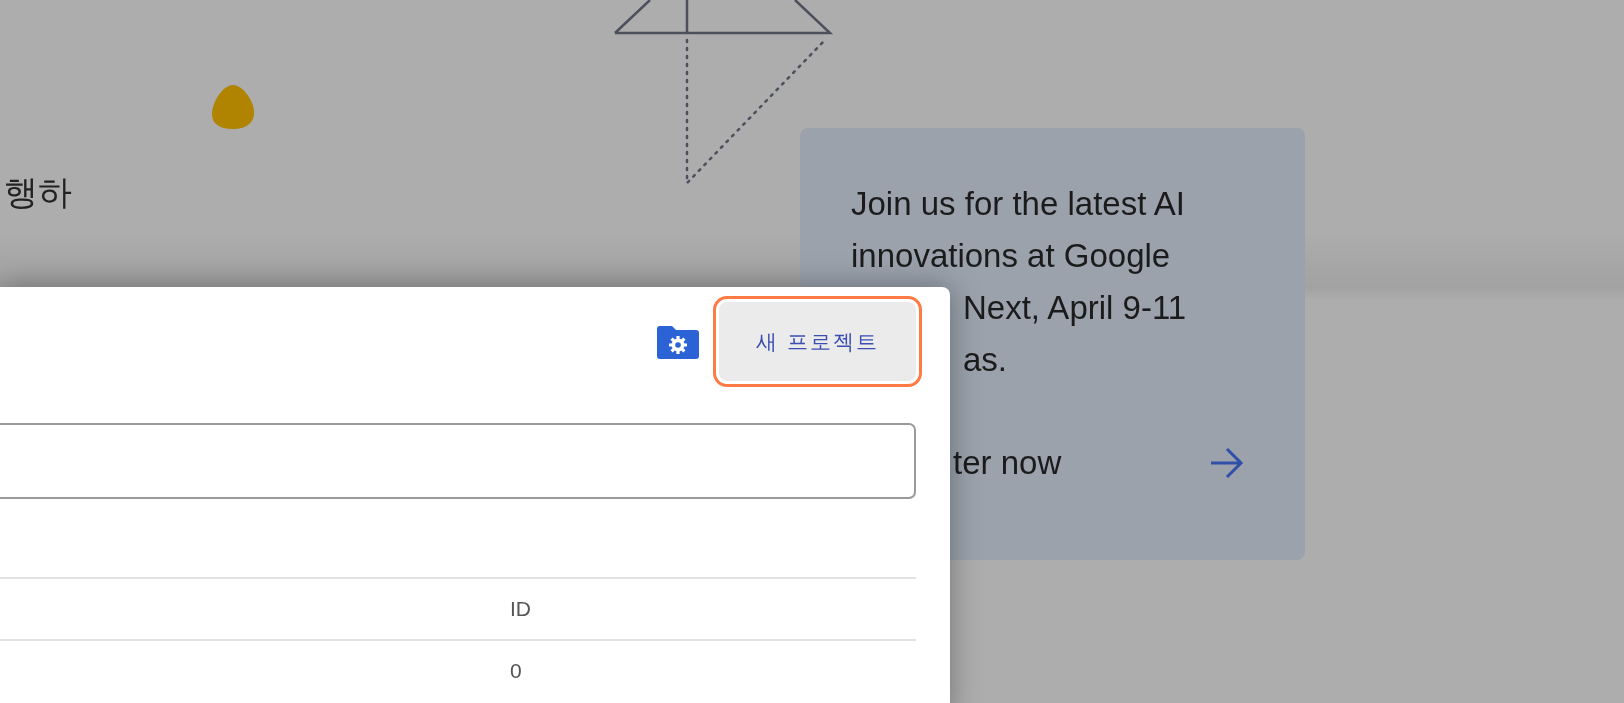 This screenshot has width=1624, height=703. I want to click on arrow-right-icon, so click(1227, 463).